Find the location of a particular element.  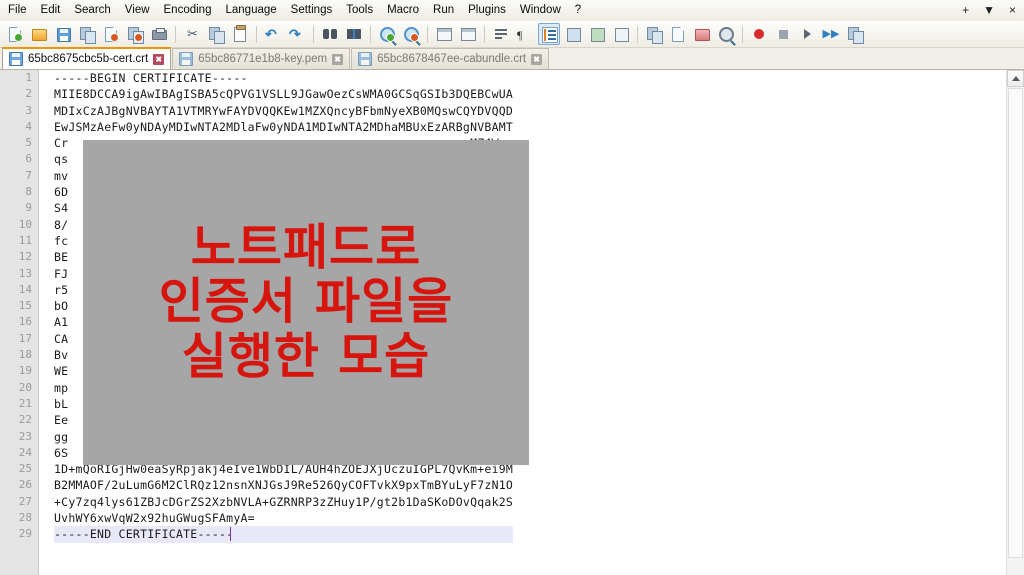

line-number: 10 is located at coordinates (25, 224).